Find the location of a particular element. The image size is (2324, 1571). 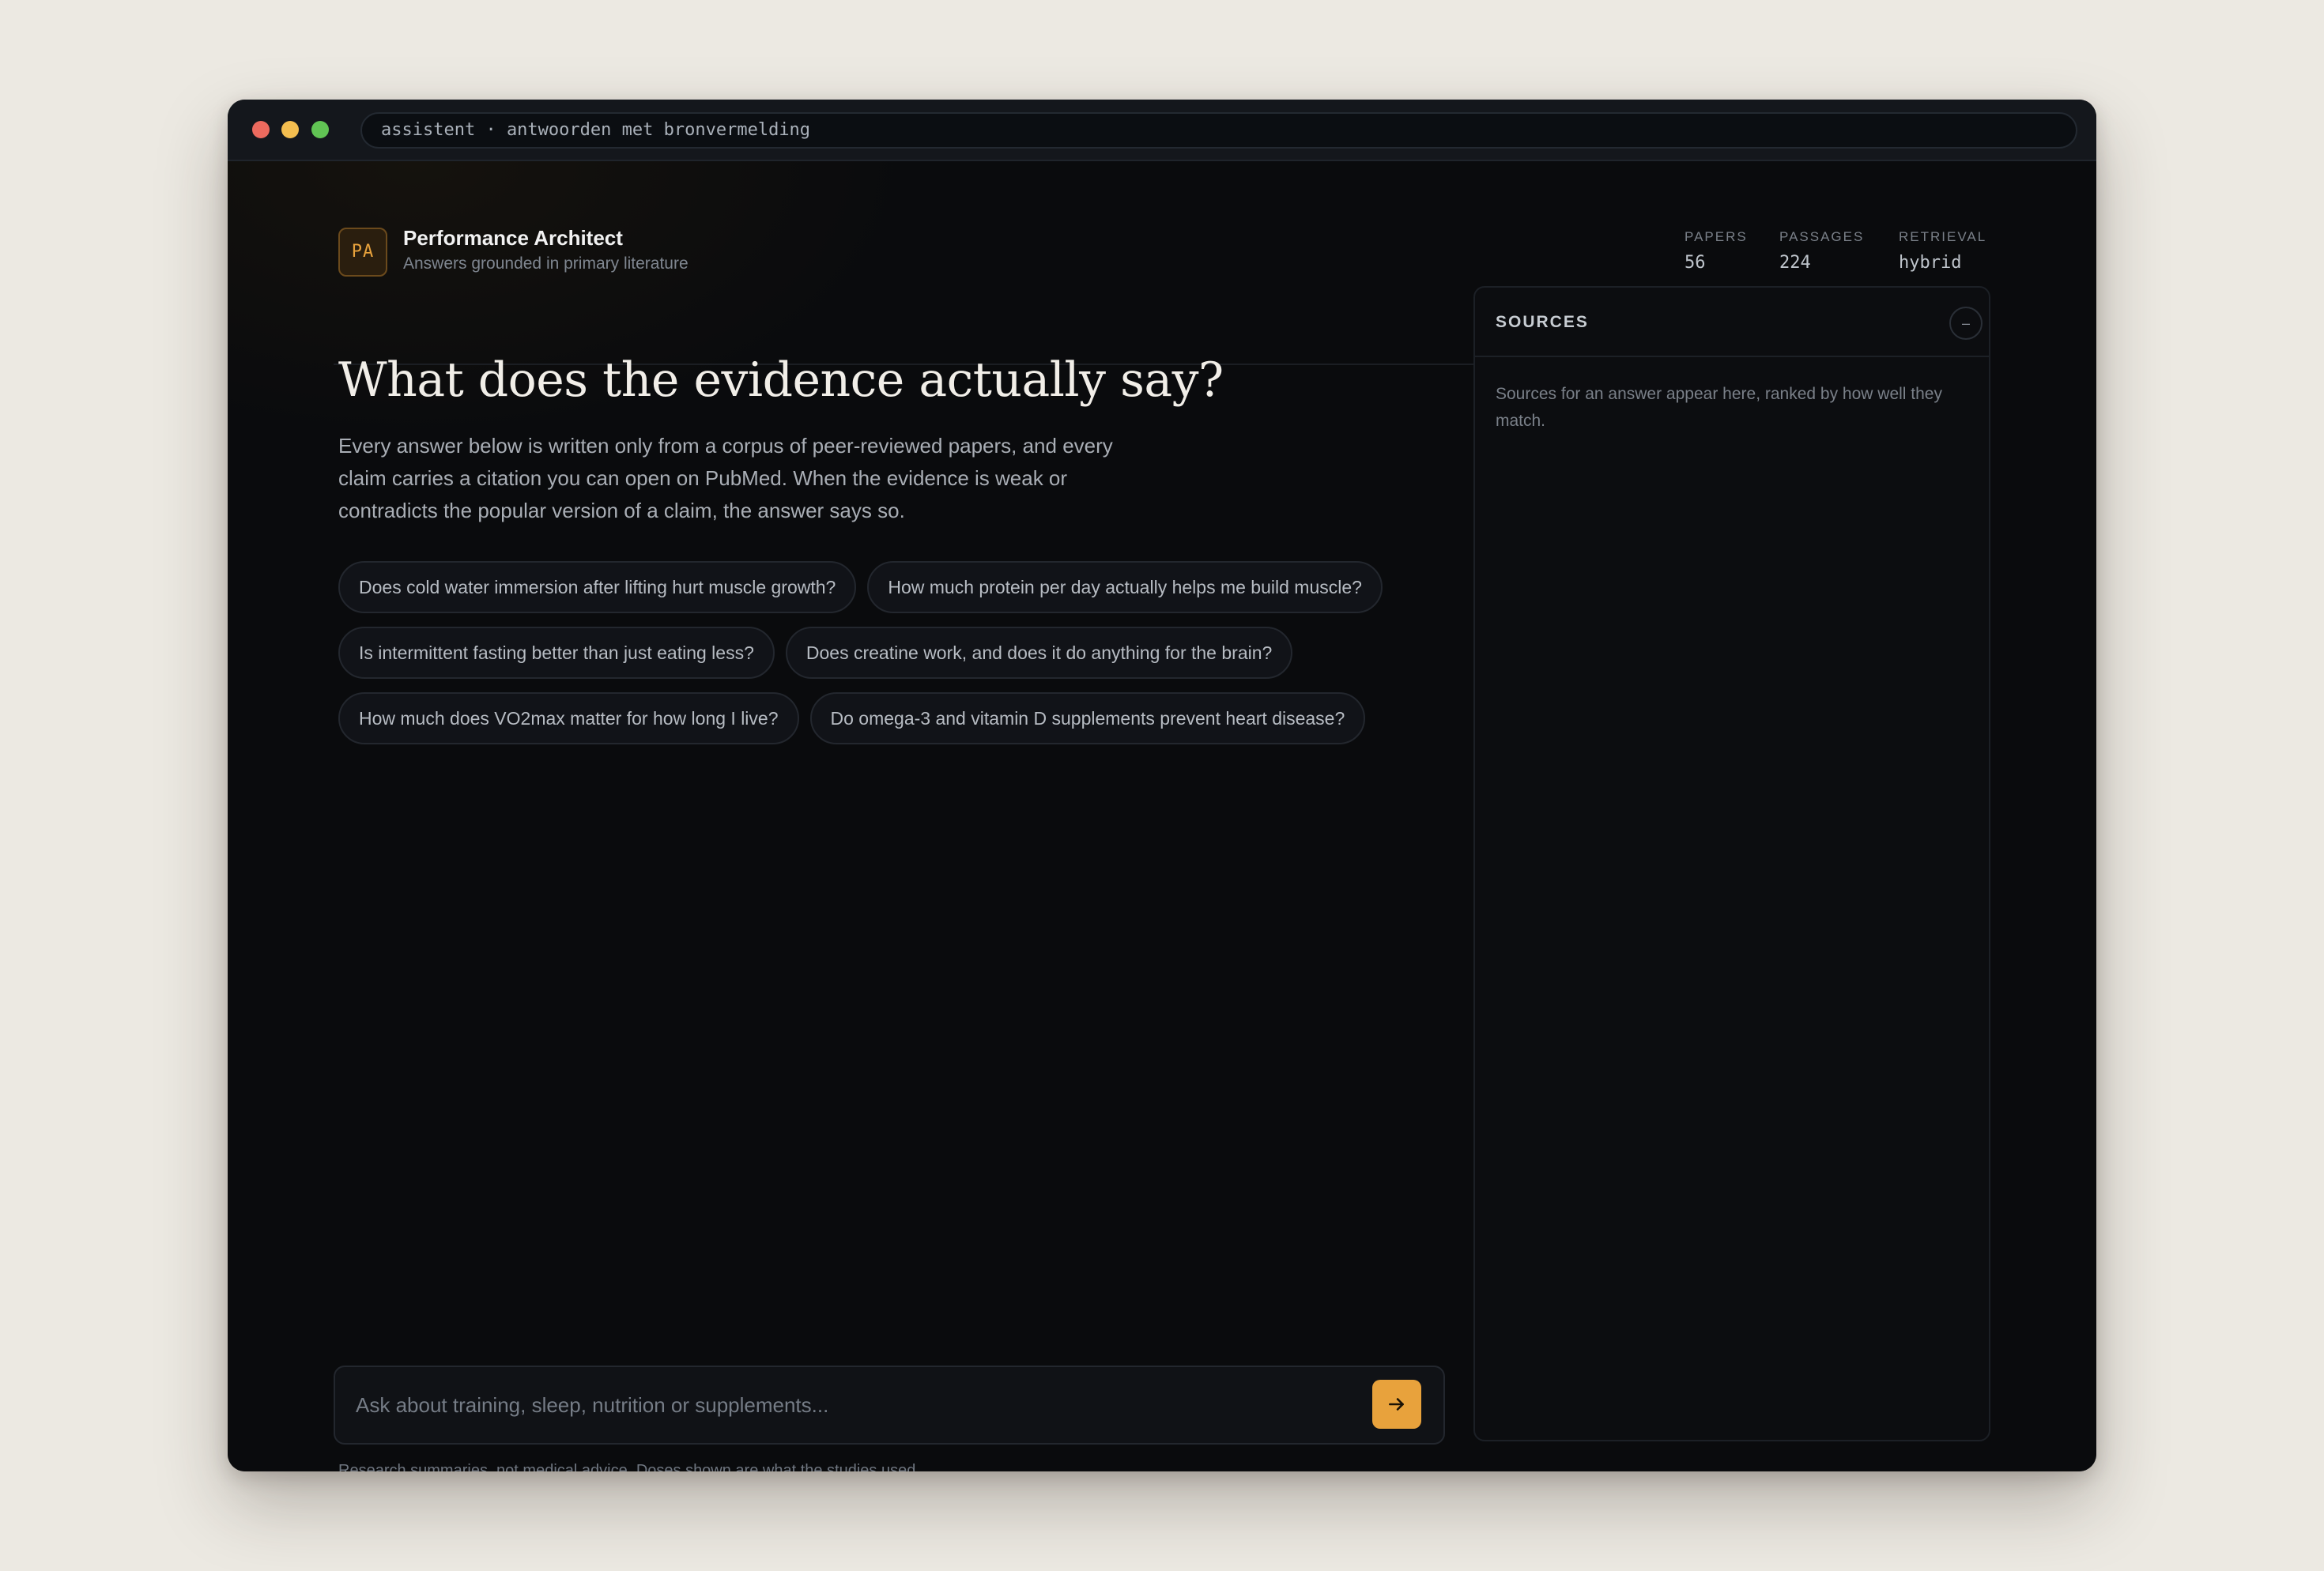

stat-value: 56 is located at coordinates (1695, 263).